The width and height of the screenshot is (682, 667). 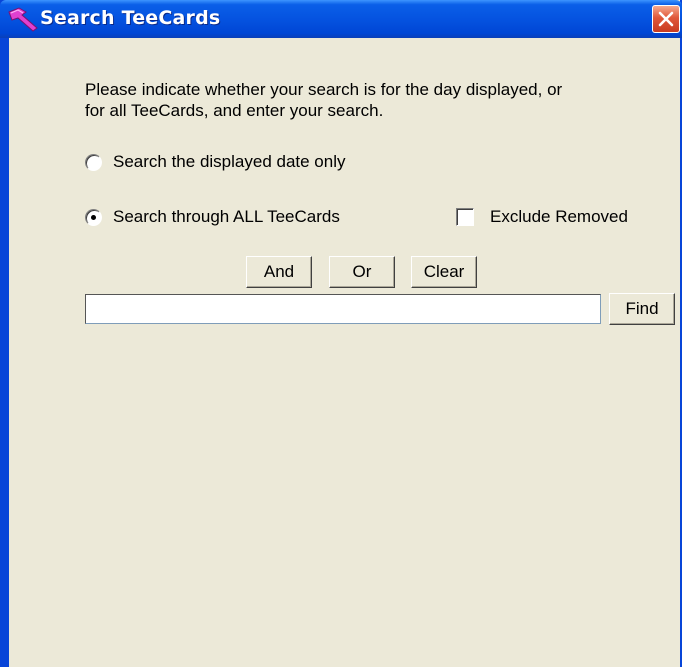 I want to click on scope-all-teecards-option: Search through ALL TeeCards, so click(x=212, y=217).